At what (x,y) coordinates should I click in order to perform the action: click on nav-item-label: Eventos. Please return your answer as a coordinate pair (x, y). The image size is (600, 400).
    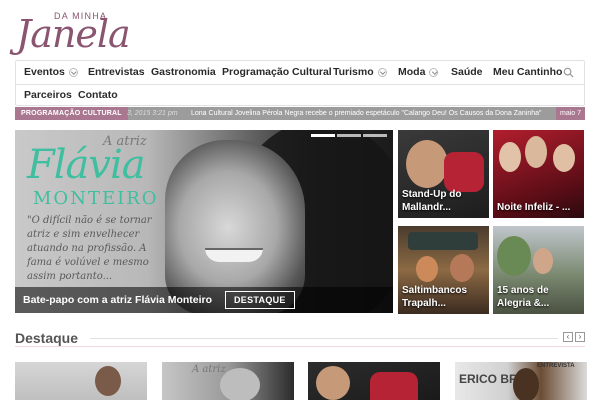
    Looking at the image, I should click on (44, 72).